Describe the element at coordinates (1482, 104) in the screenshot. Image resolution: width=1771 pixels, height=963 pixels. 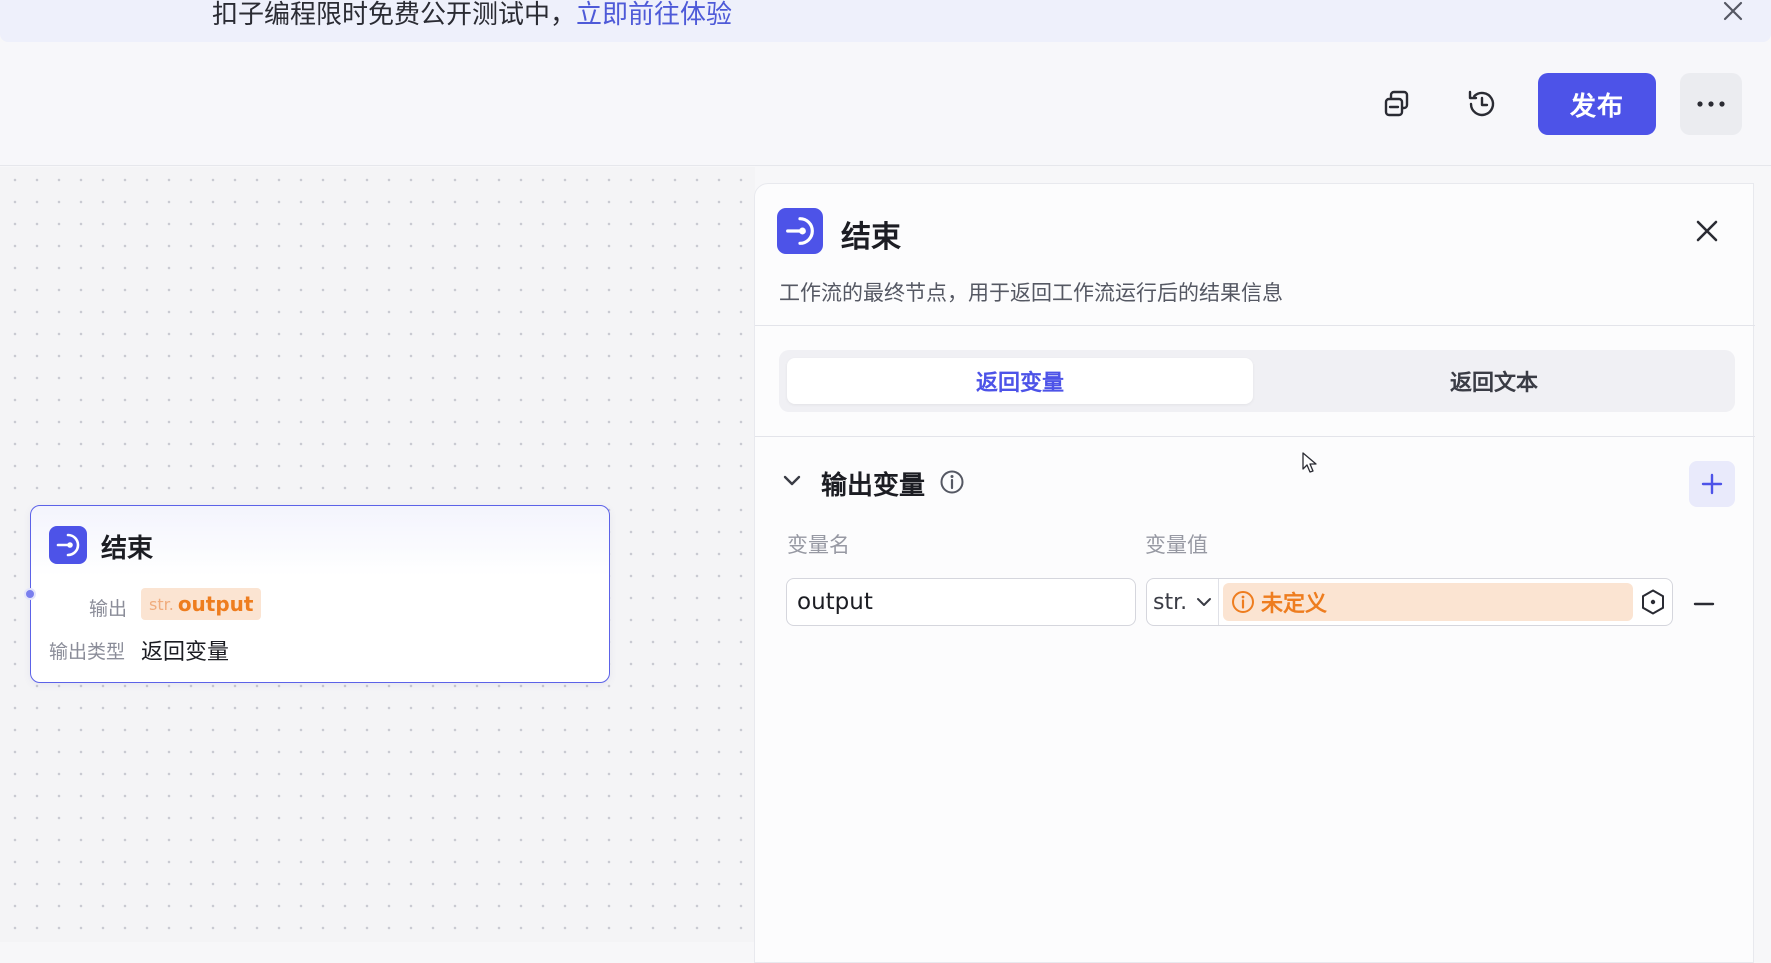
I see `history-icon` at that location.